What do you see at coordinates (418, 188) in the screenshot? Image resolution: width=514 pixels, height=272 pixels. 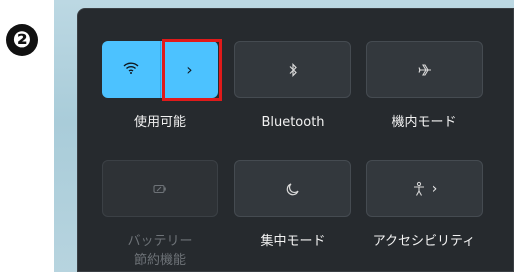 I see `accessibility-icon` at bounding box center [418, 188].